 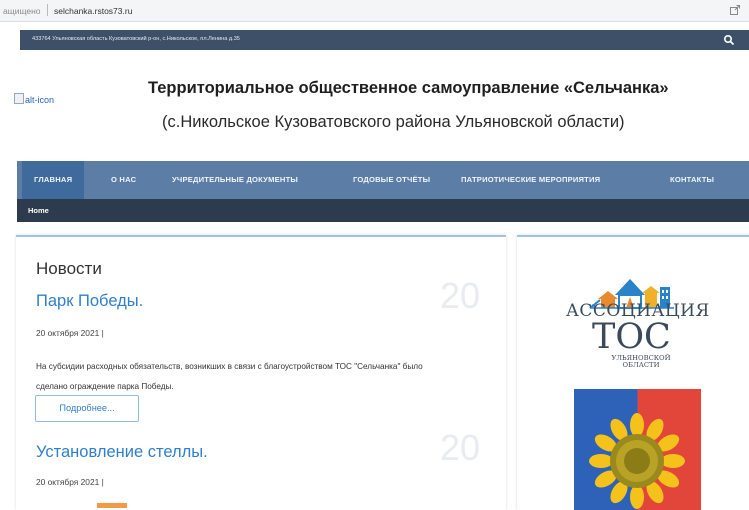 I want to click on nav-item-home: ГЛАВНАЯ, so click(x=53, y=180).